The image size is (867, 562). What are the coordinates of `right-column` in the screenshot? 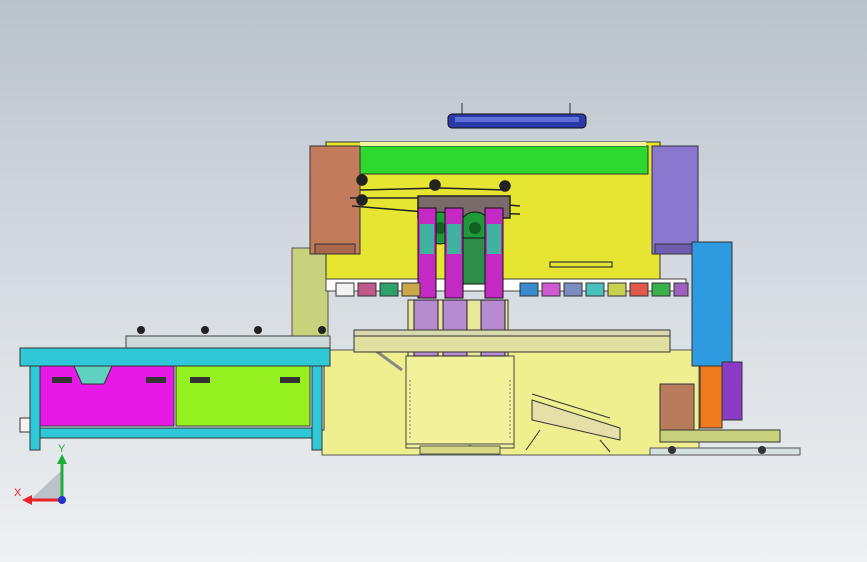 It's located at (675, 200).